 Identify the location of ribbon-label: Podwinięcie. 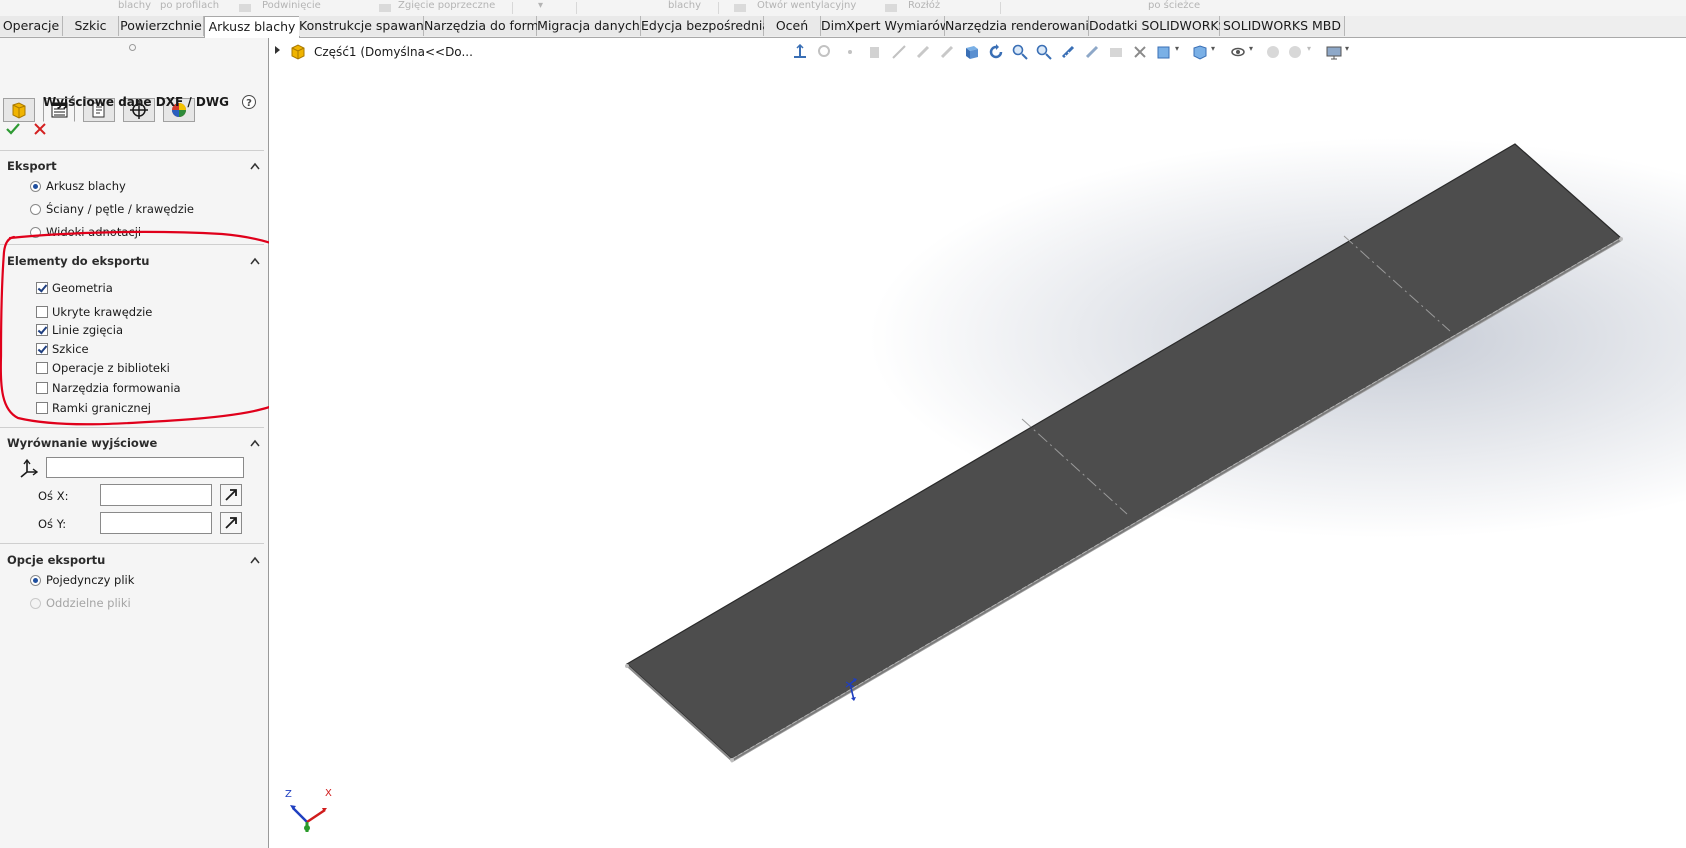
(291, 5).